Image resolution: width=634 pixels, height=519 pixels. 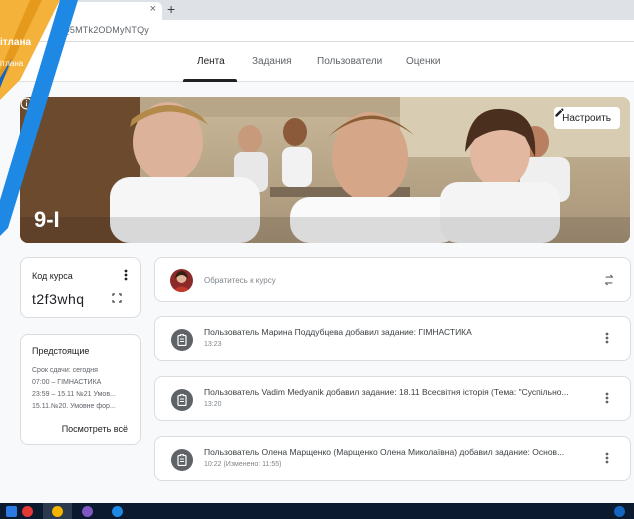 What do you see at coordinates (559, 112) in the screenshot?
I see `pencil-icon` at bounding box center [559, 112].